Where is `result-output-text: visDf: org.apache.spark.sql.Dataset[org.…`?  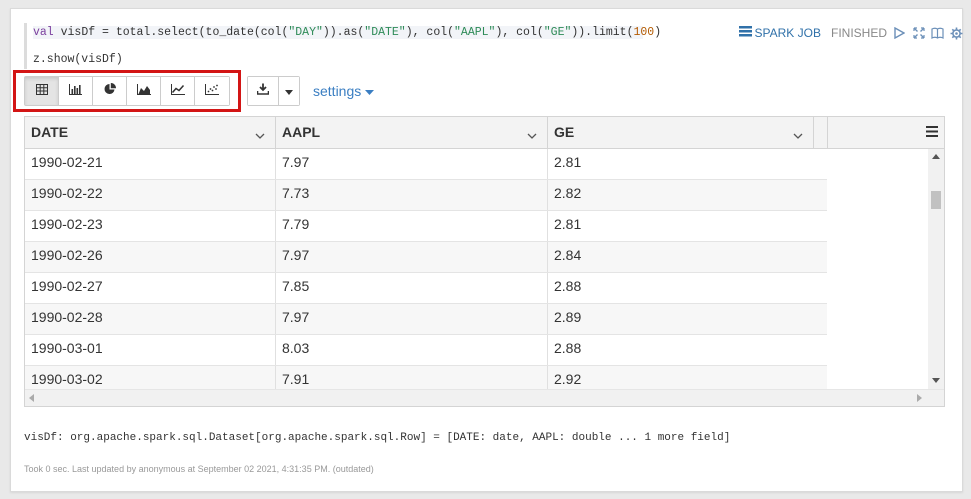
result-output-text: visDf: org.apache.spark.sql.Dataset[org.… is located at coordinates (377, 438).